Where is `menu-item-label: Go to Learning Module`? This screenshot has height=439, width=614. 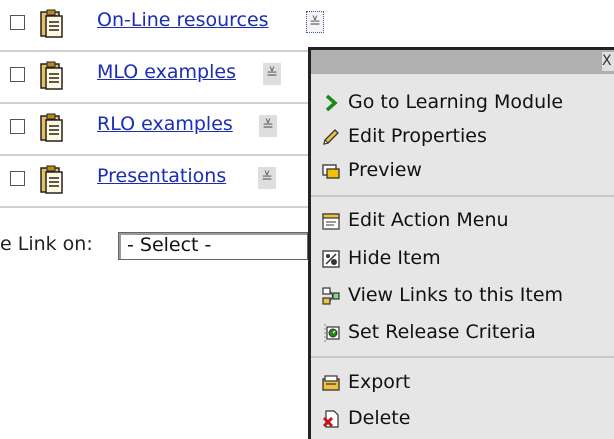 menu-item-label: Go to Learning Module is located at coordinates (456, 102).